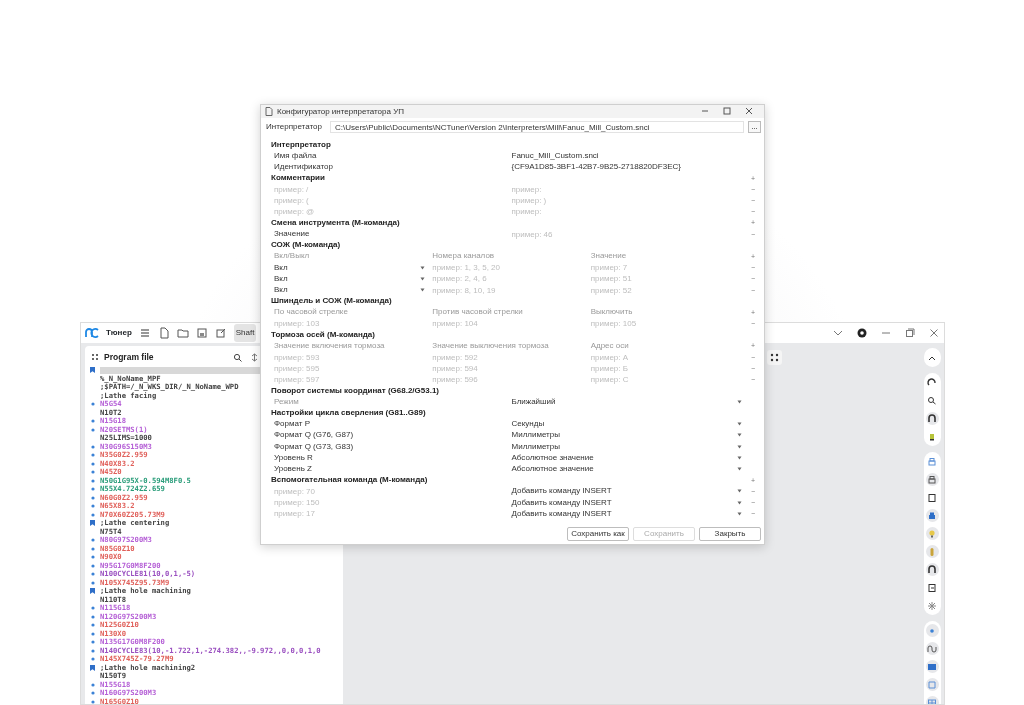  What do you see at coordinates (301, 144) in the screenshot?
I see `section-title: Интерпретатор` at bounding box center [301, 144].